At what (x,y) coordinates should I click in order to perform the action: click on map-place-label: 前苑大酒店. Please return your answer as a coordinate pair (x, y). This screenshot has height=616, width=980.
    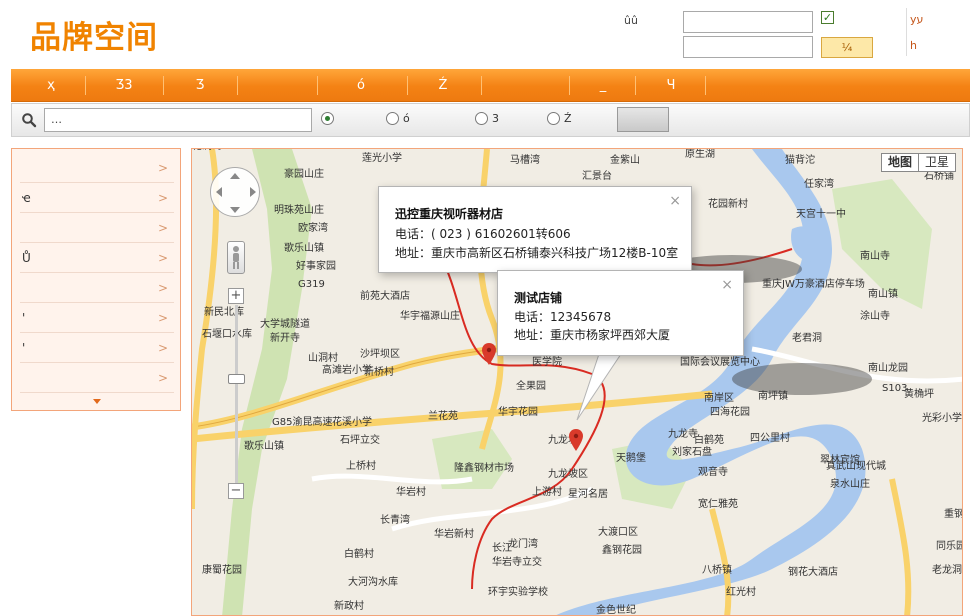
    Looking at the image, I should click on (385, 295).